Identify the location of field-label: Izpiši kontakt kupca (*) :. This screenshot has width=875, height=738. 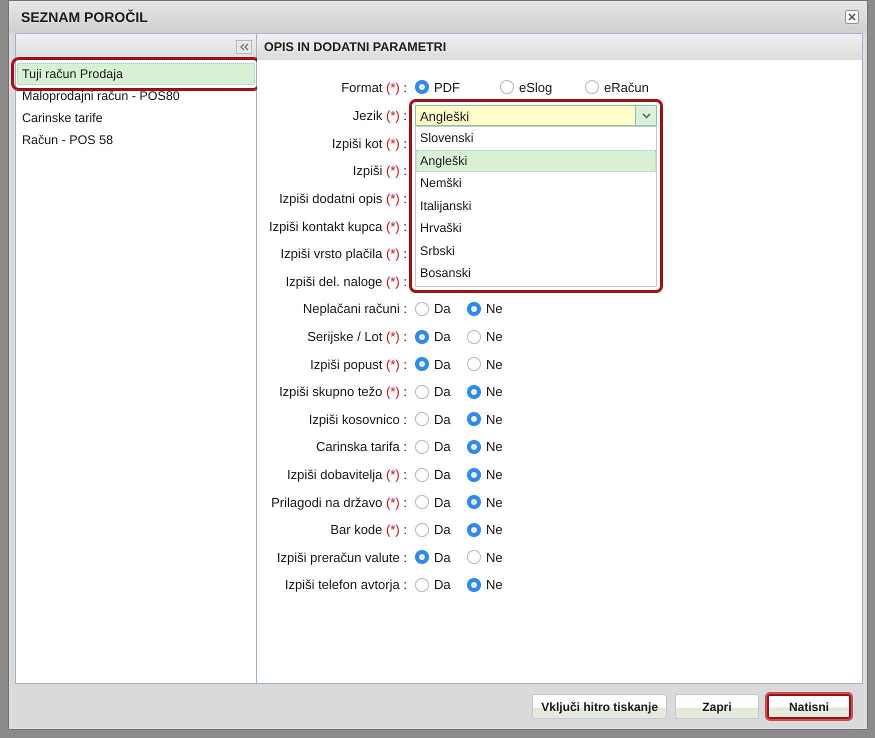
(338, 226).